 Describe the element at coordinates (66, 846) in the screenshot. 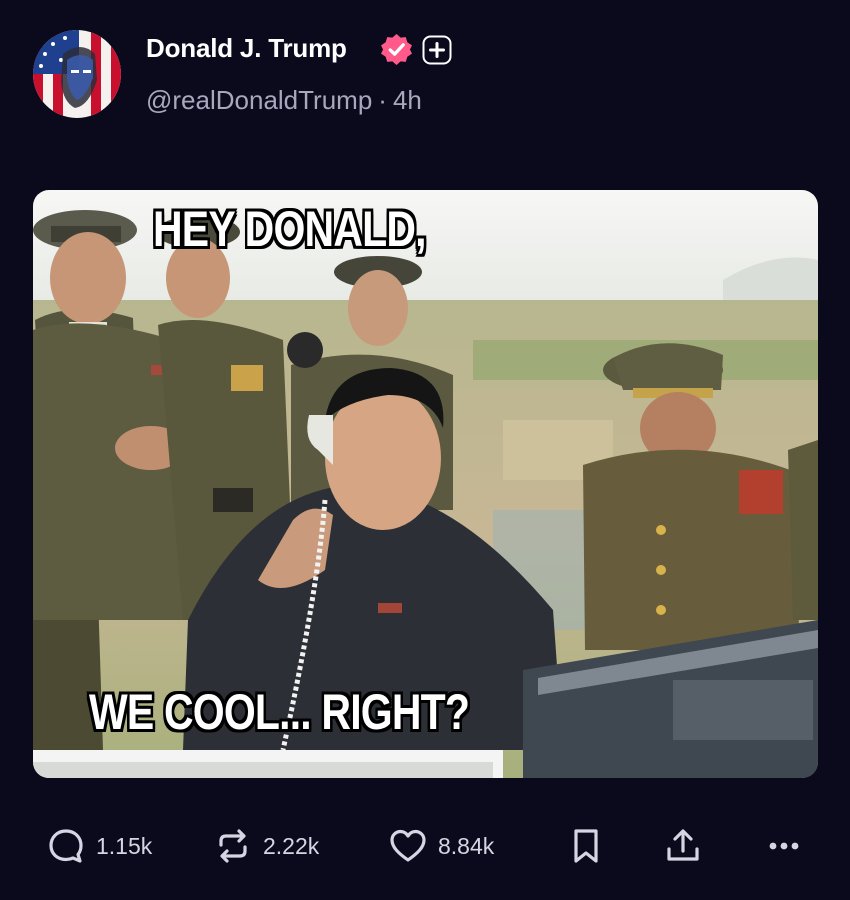

I see `reply-bubble-icon` at that location.